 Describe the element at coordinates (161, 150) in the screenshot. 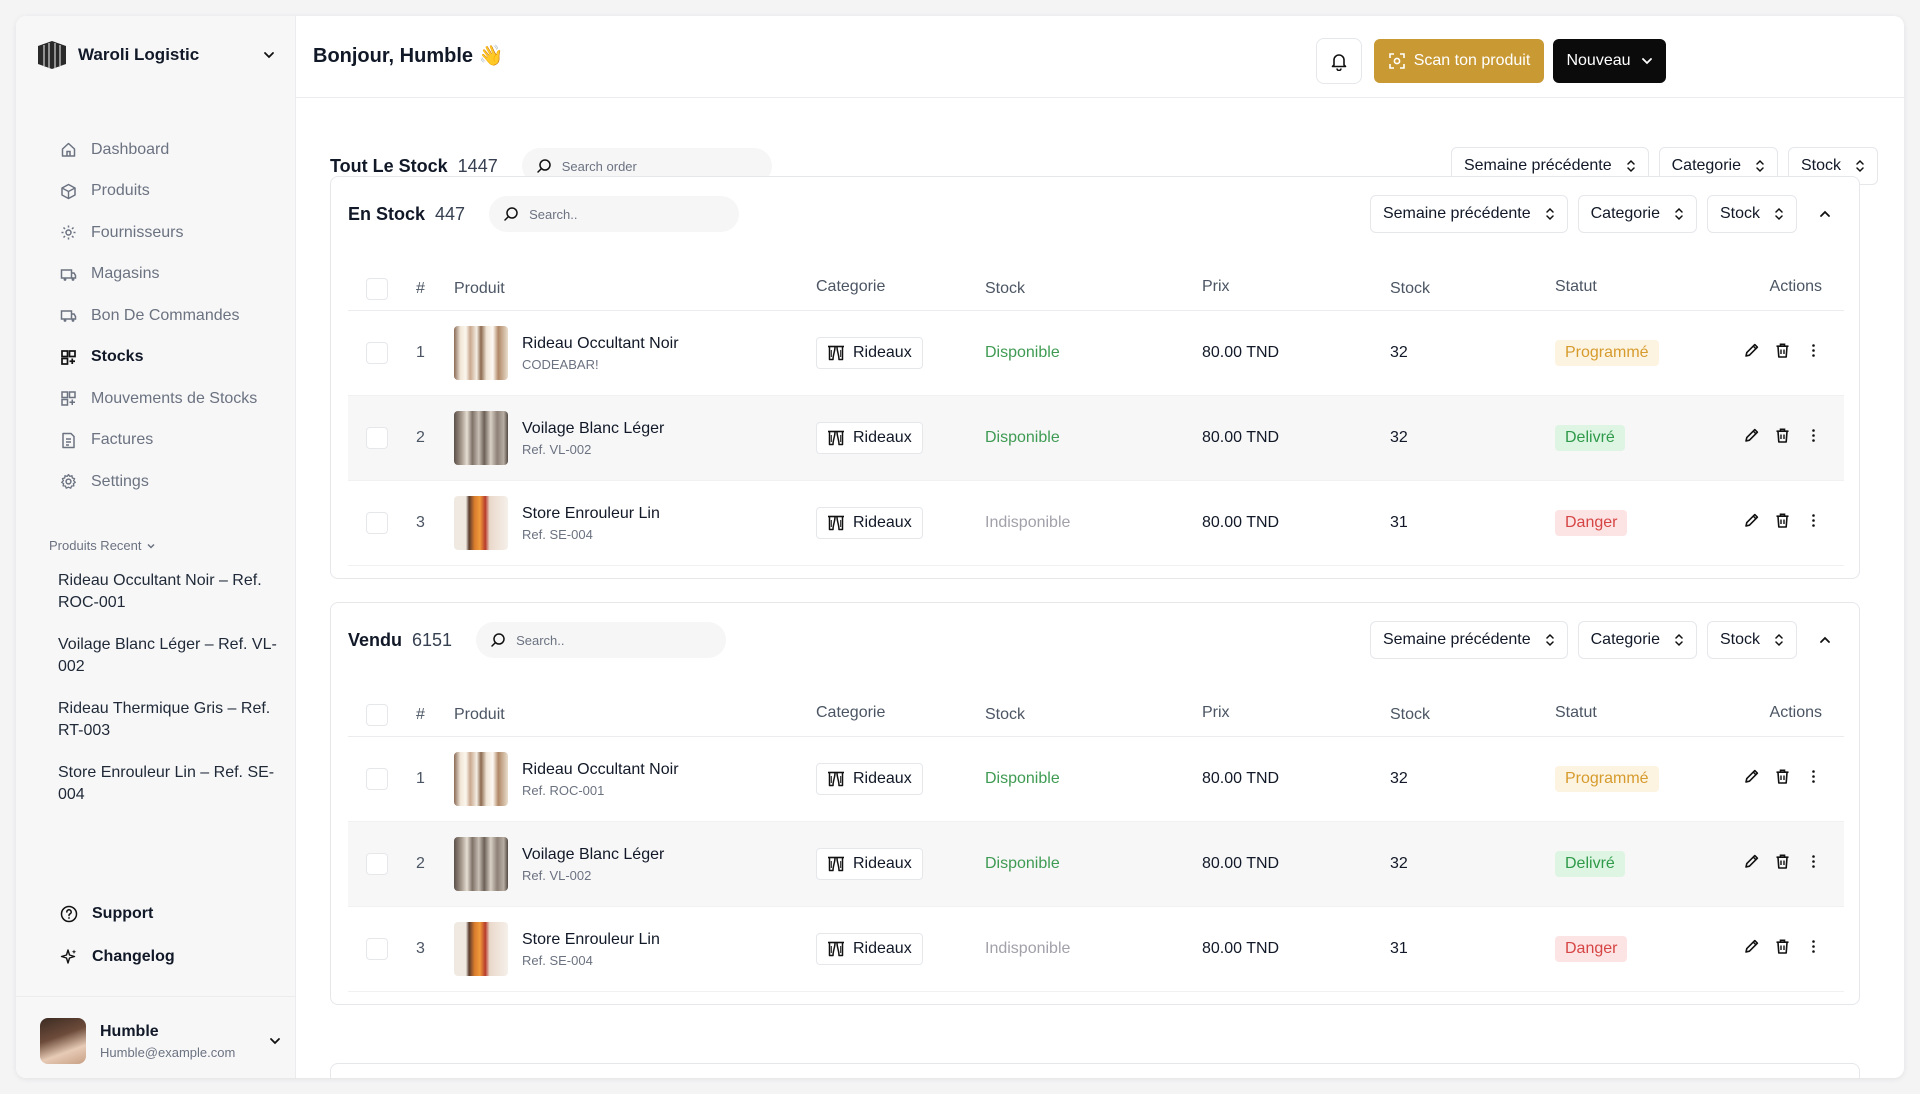

I see `sidebar-item-dashboard: Dashboard` at that location.